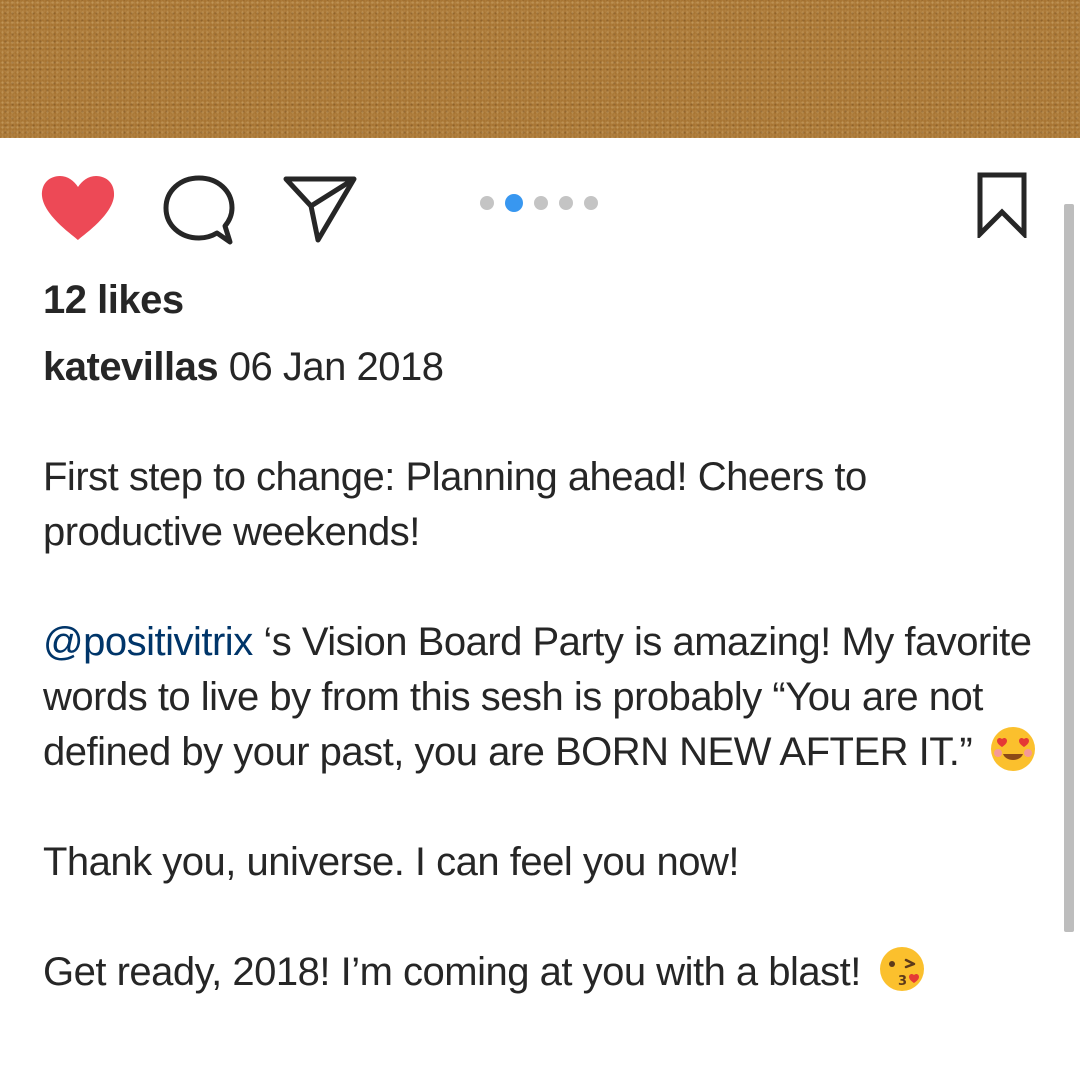  What do you see at coordinates (514, 203) in the screenshot?
I see `carousel-dot-active` at bounding box center [514, 203].